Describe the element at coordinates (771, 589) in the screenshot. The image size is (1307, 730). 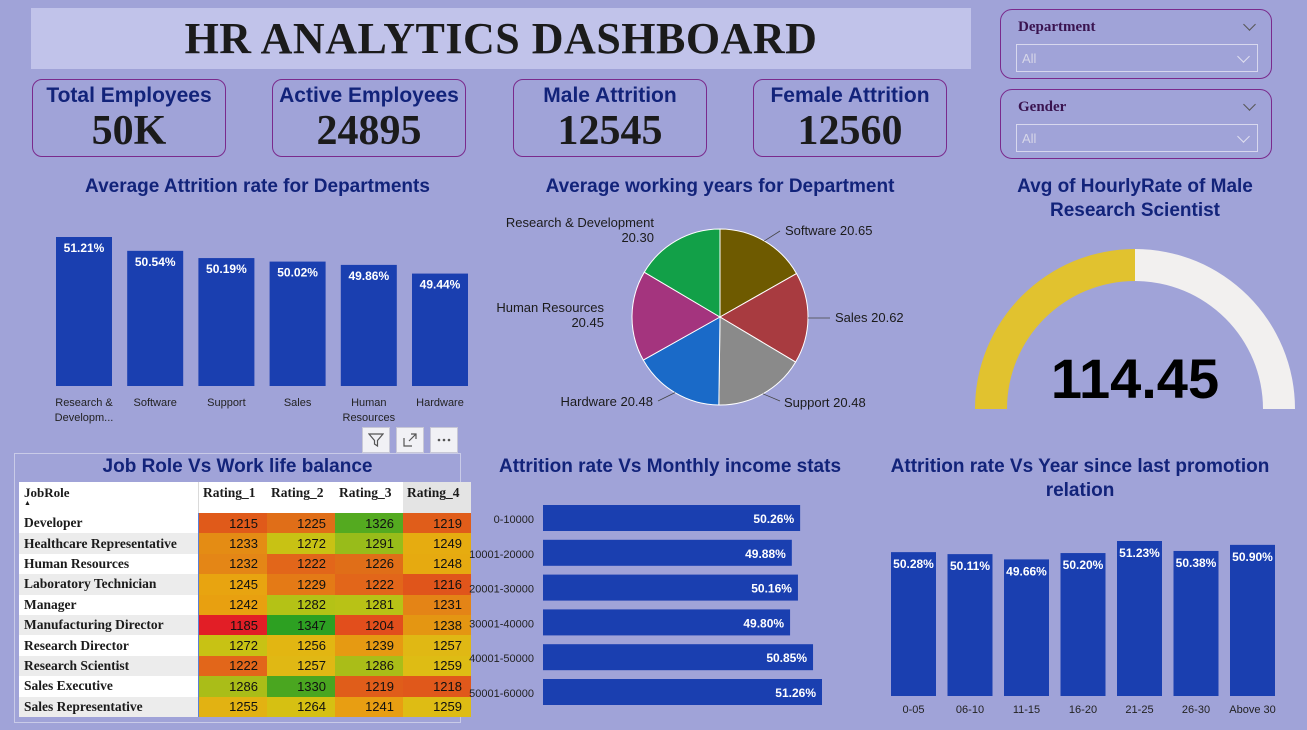
I see `data-label: 50.16%` at that location.